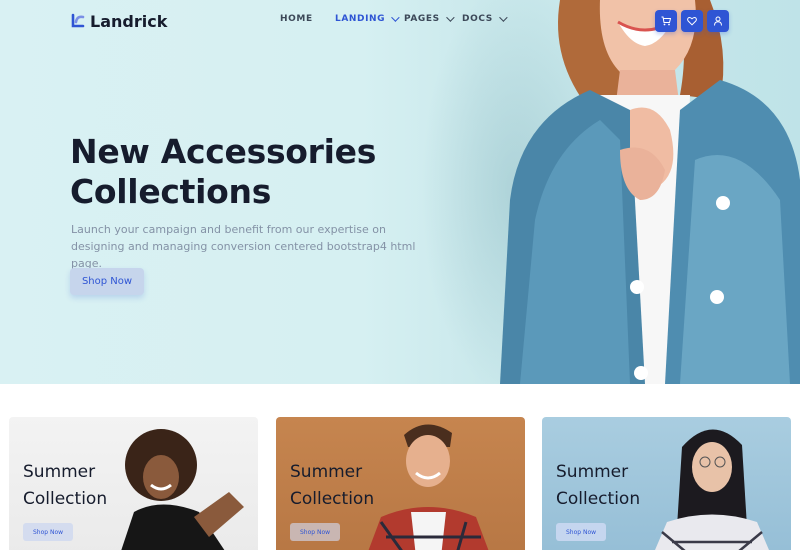  I want to click on heart-icon, so click(692, 21).